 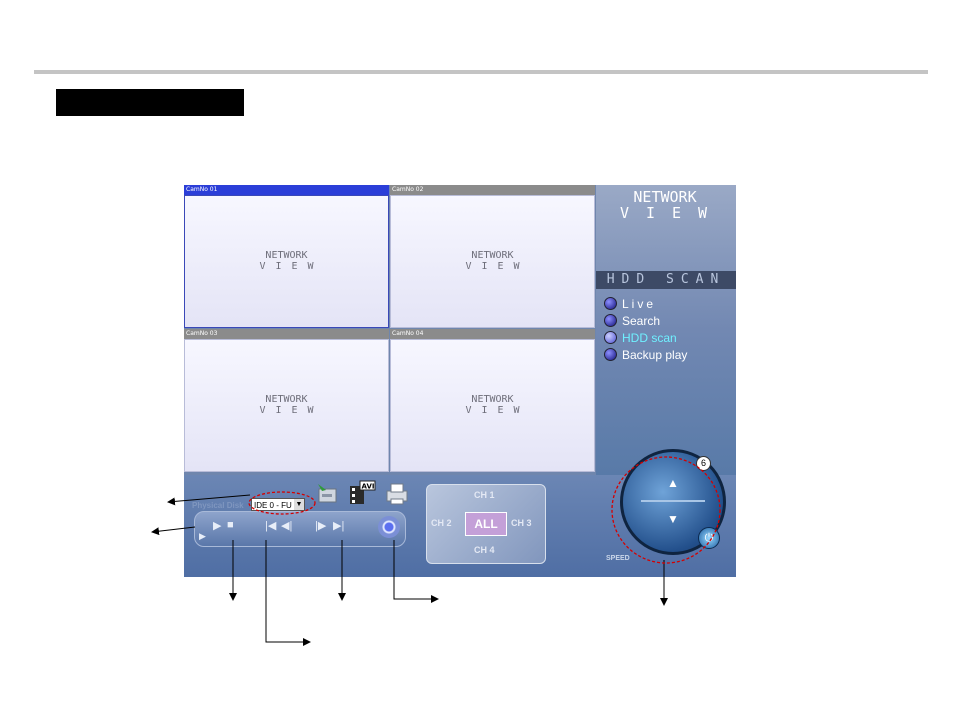 I want to click on menu-item-live: Live, so click(x=645, y=303).